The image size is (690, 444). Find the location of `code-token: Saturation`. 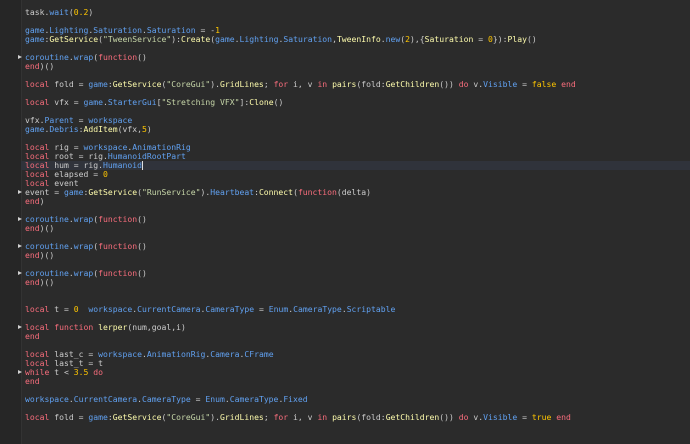

code-token: Saturation is located at coordinates (449, 39).